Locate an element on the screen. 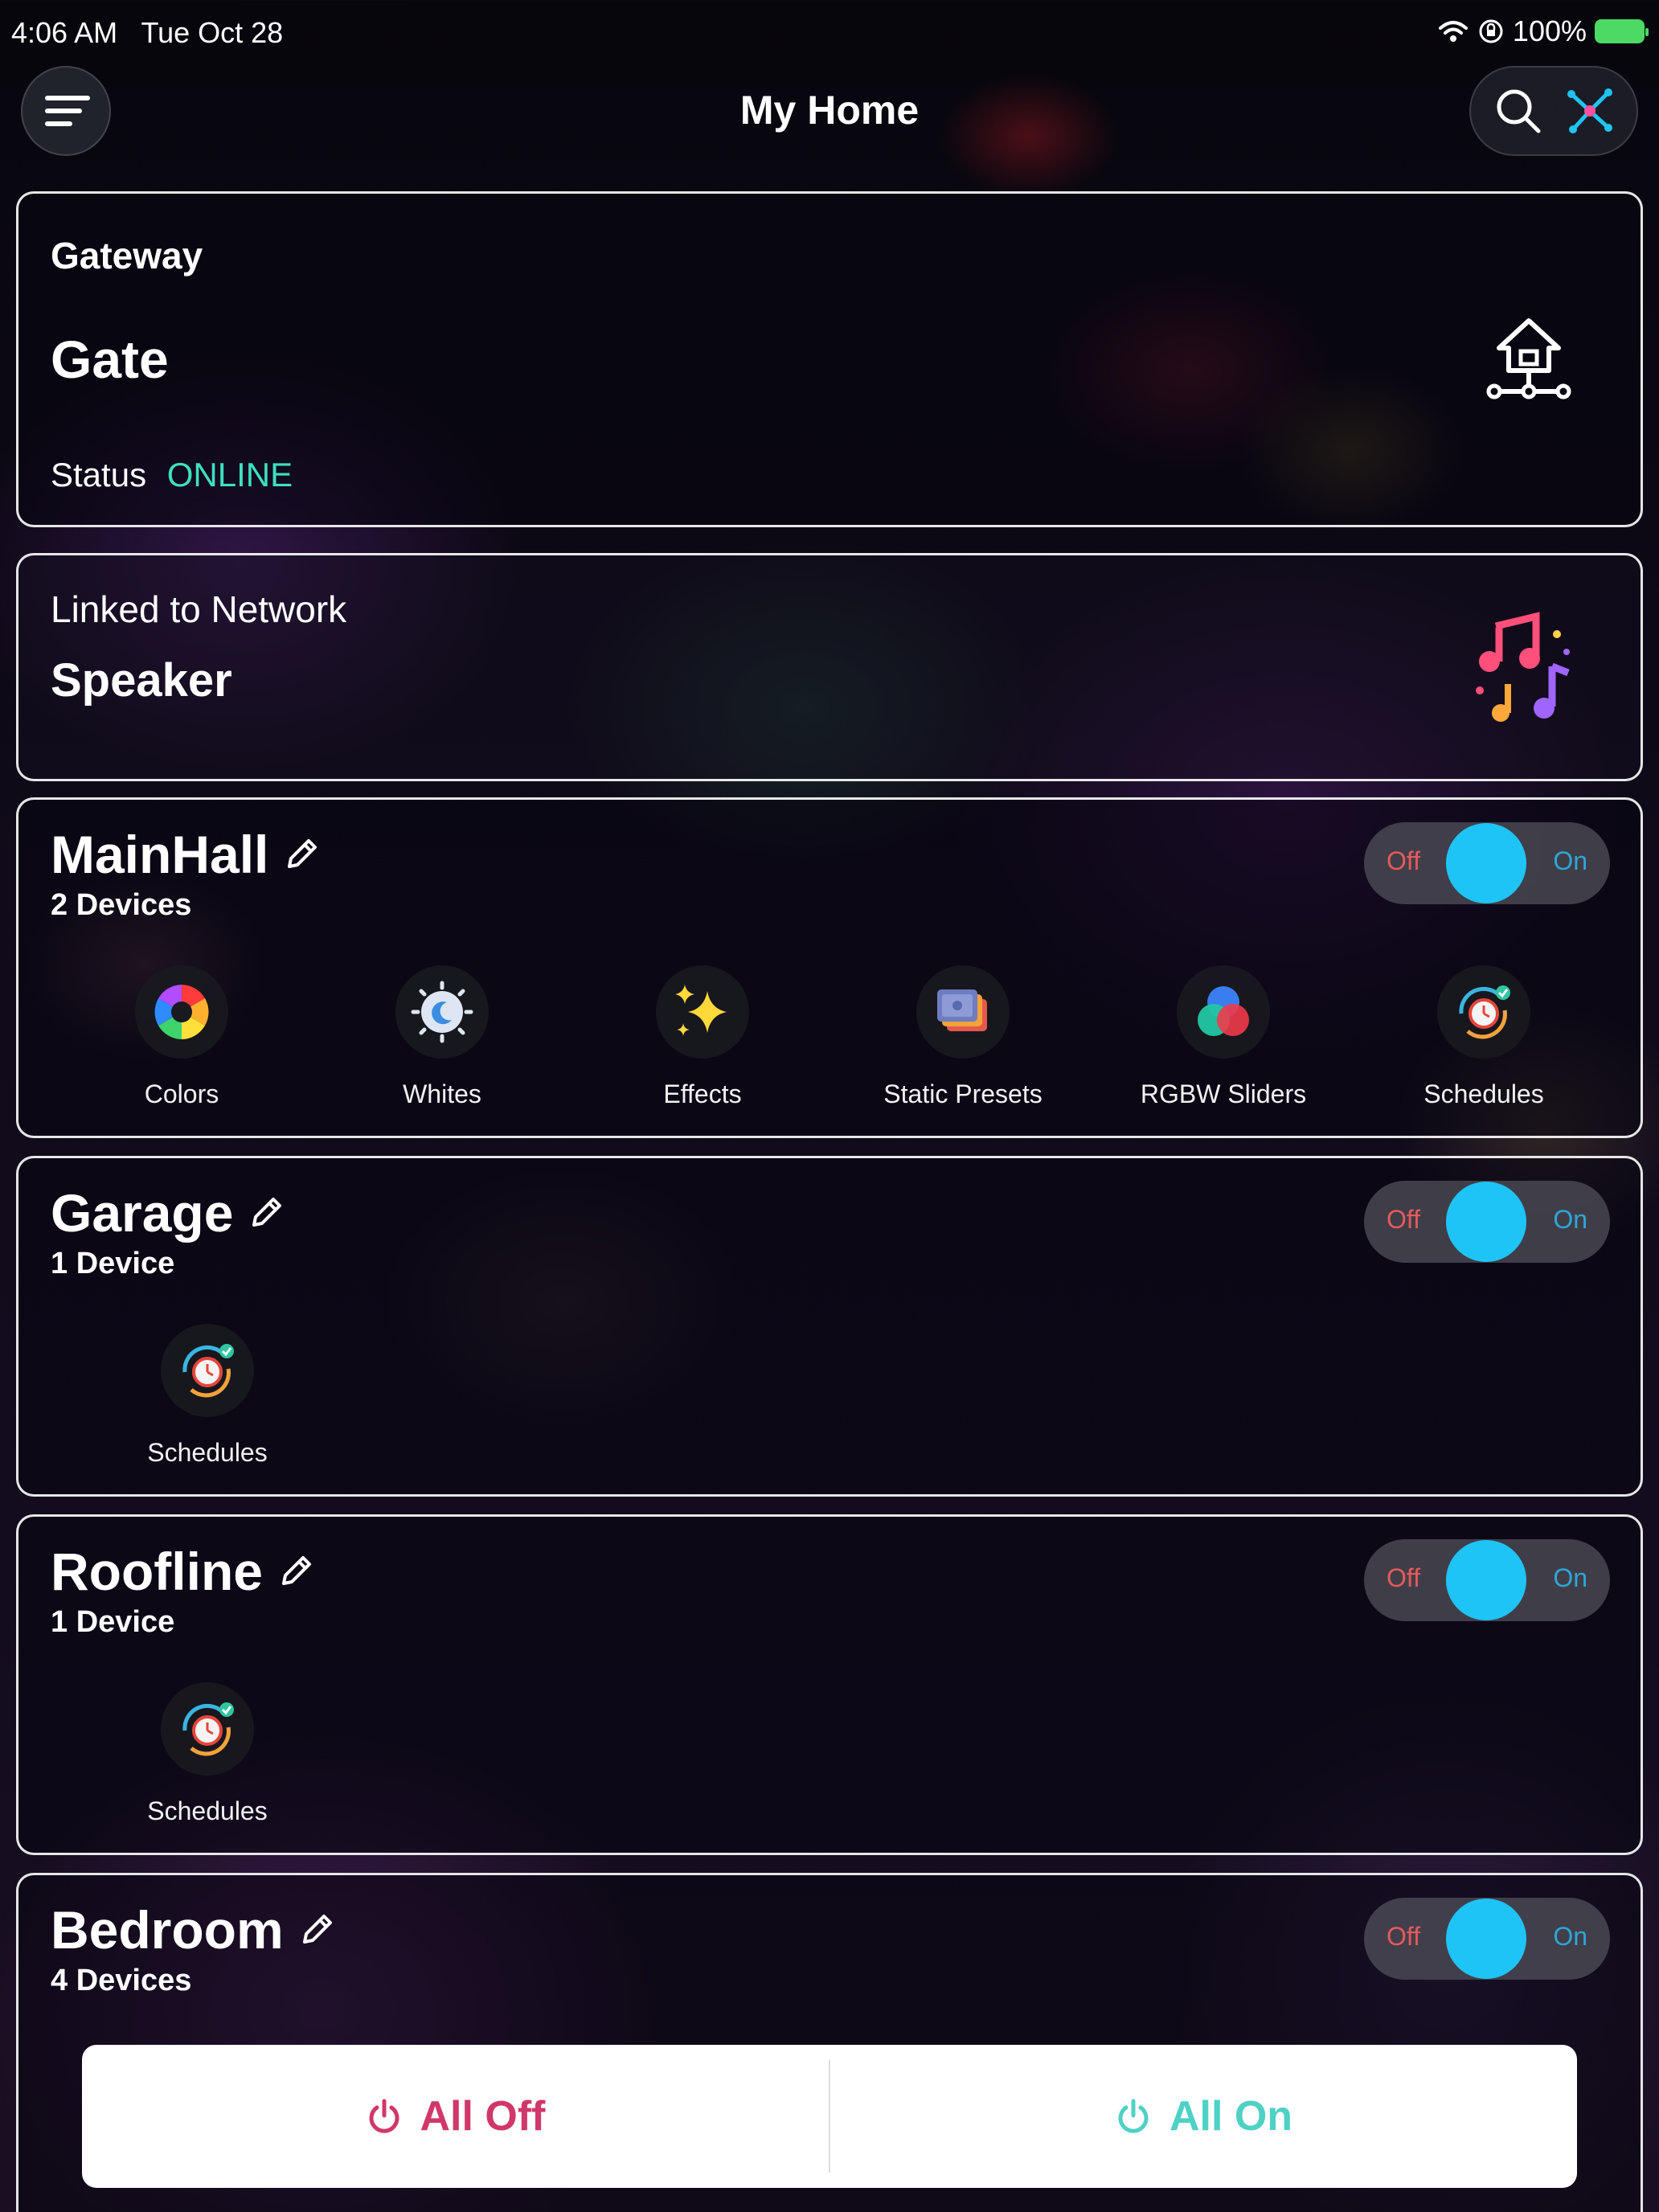 The image size is (1659, 2212). room-name: Garage is located at coordinates (168, 1212).